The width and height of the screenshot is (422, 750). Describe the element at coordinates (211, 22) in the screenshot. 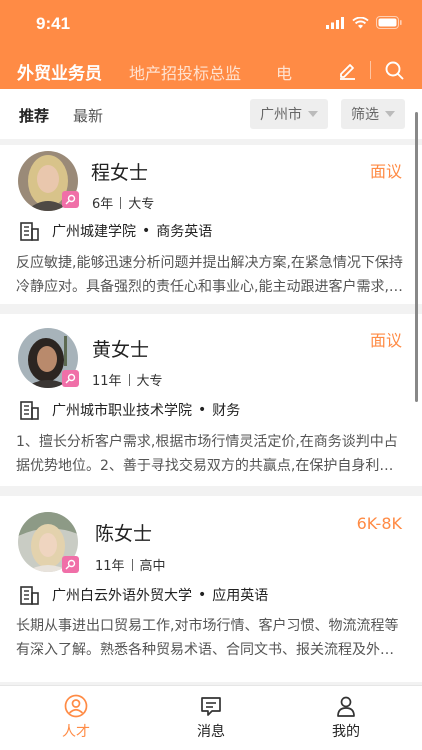

I see `status-bar: 9:41` at that location.